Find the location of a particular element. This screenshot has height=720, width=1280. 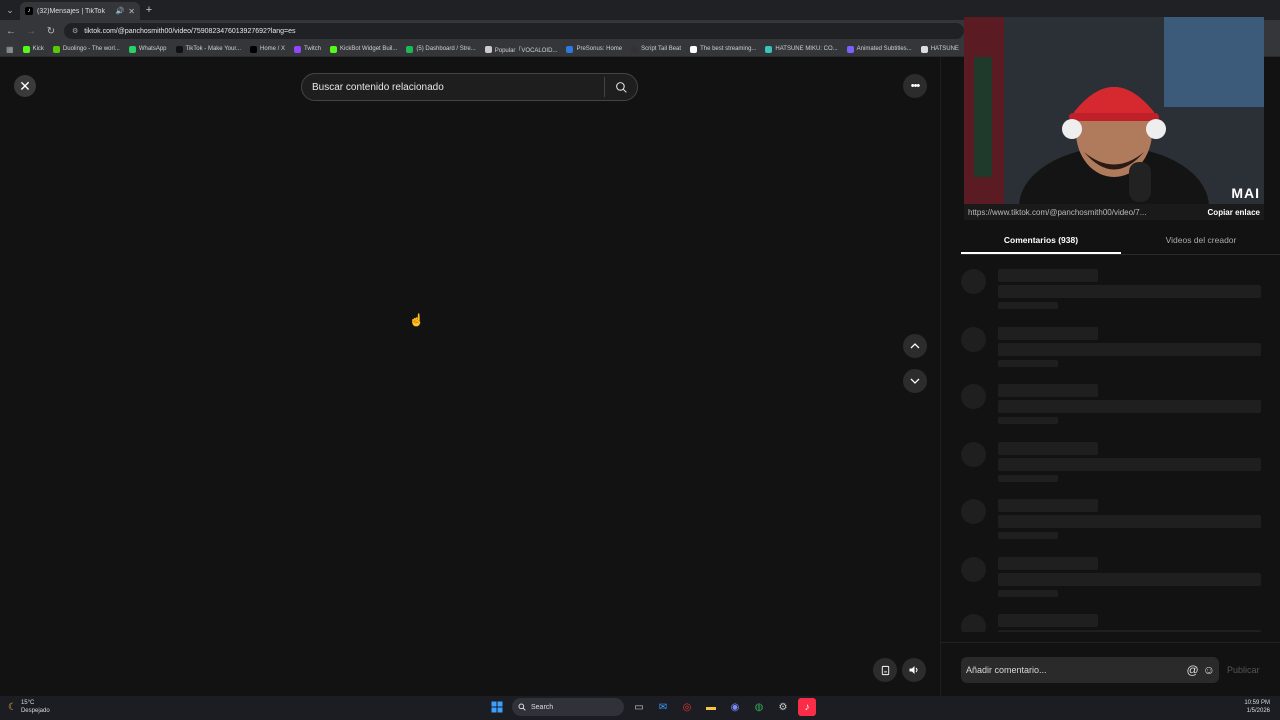

hand-cursor-icon: ☝ is located at coordinates (416, 320).